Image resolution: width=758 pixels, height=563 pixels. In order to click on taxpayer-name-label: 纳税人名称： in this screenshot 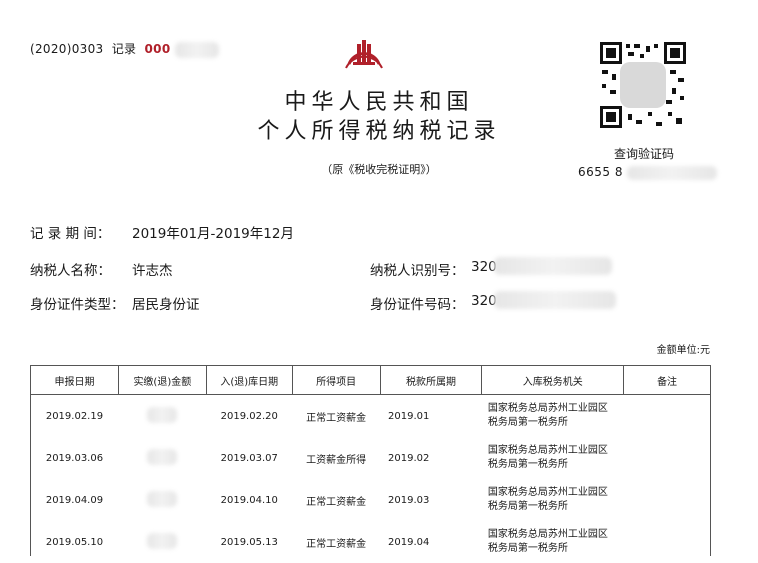, I will do `click(70, 271)`.